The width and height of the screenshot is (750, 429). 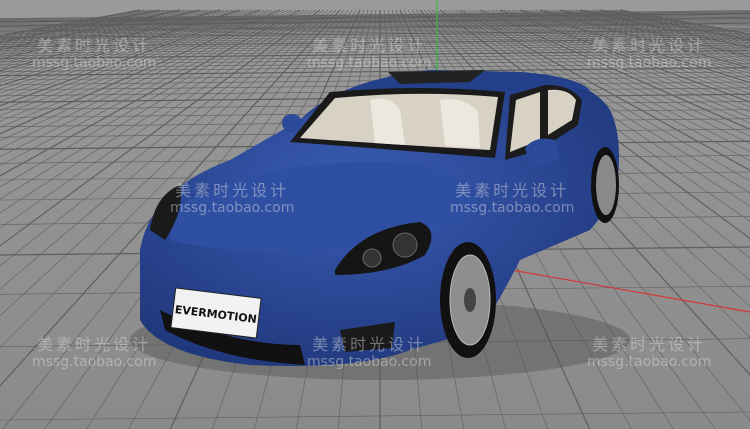 What do you see at coordinates (470, 300) in the screenshot?
I see `wheel-hub` at bounding box center [470, 300].